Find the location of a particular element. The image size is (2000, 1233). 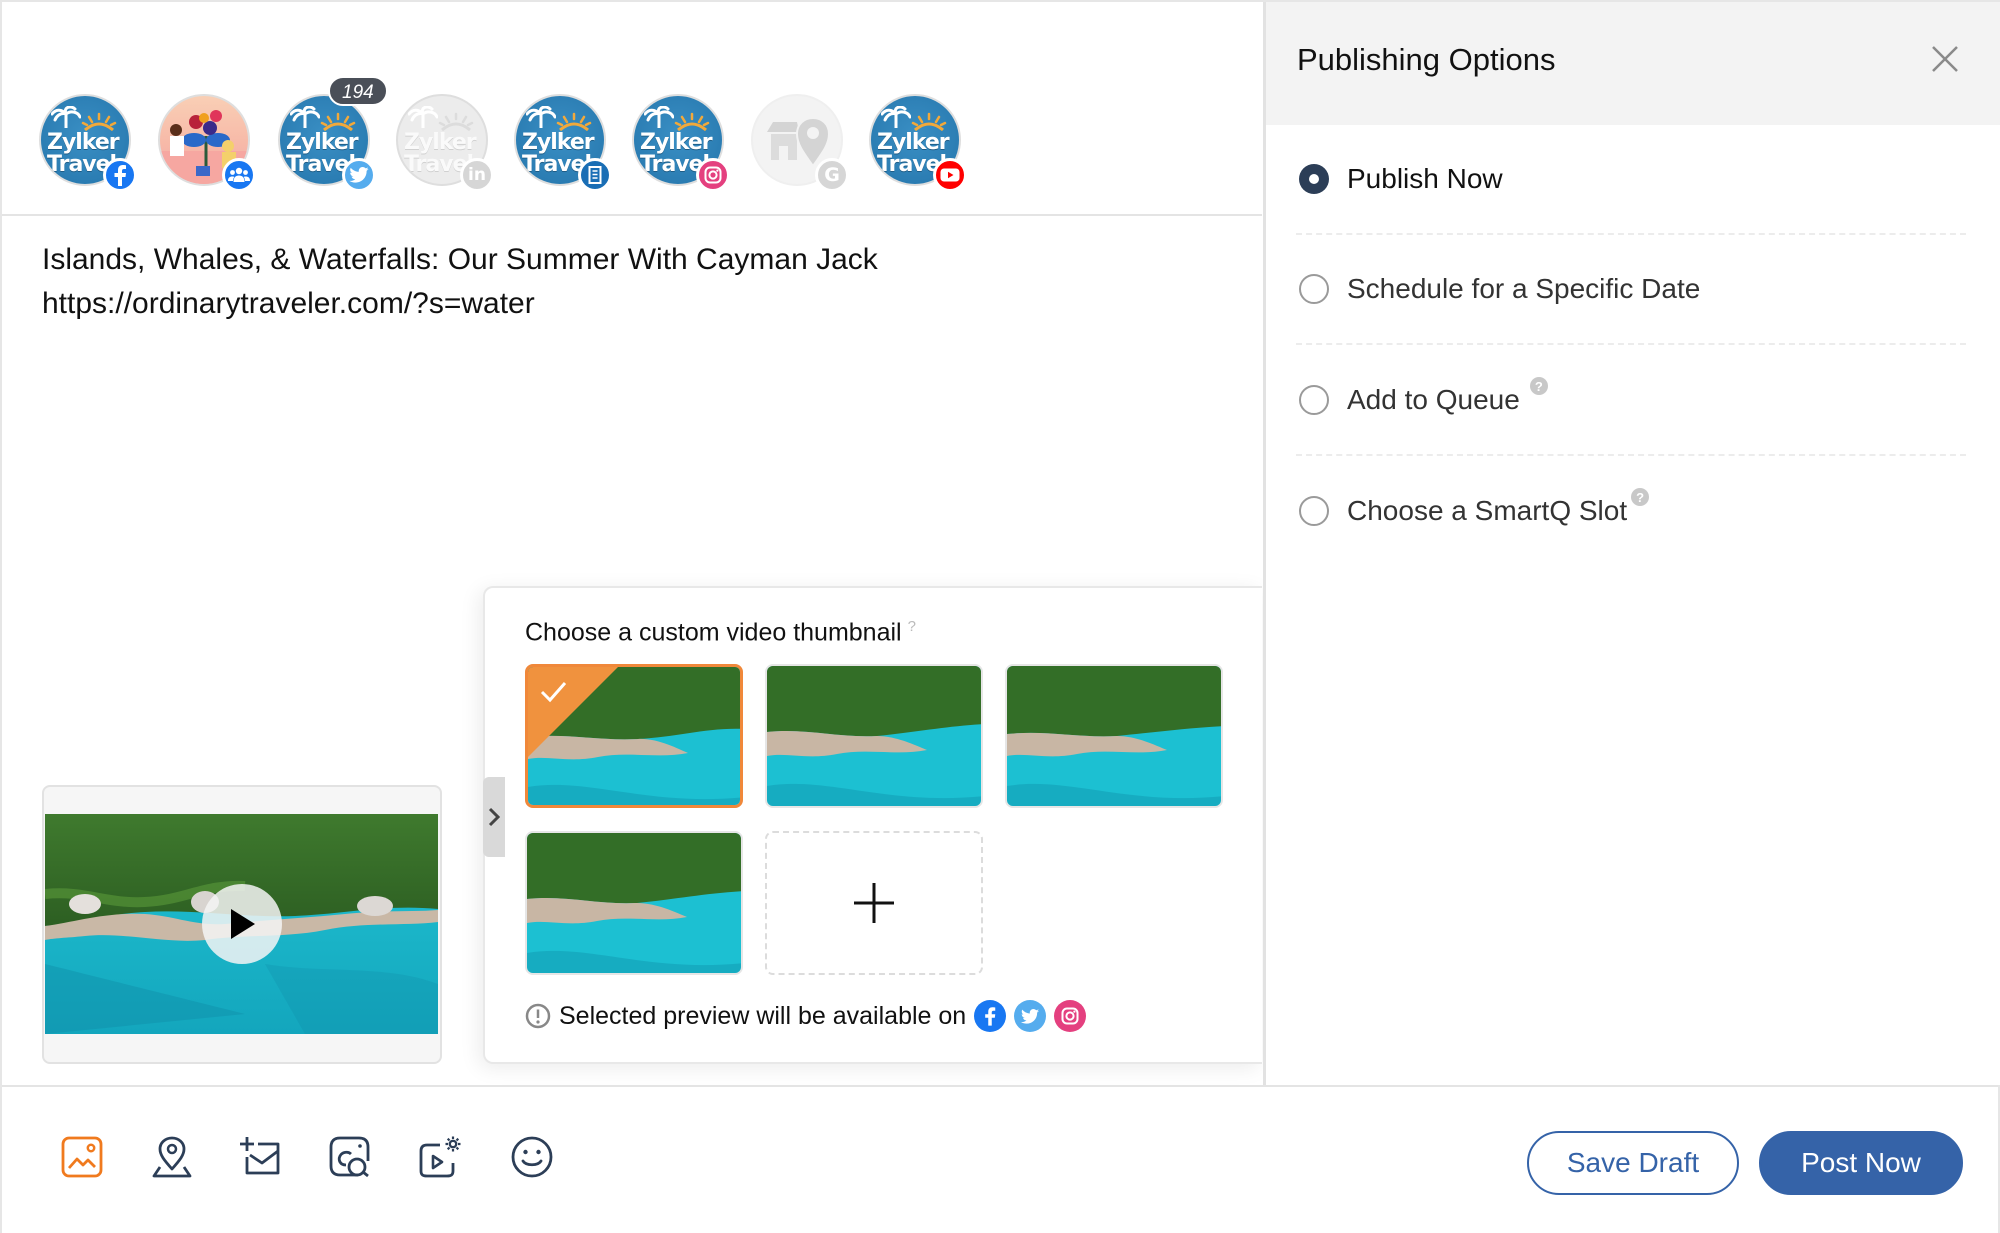

account-avatar-linkedin-page: Zylker Travel is located at coordinates (563, 143).